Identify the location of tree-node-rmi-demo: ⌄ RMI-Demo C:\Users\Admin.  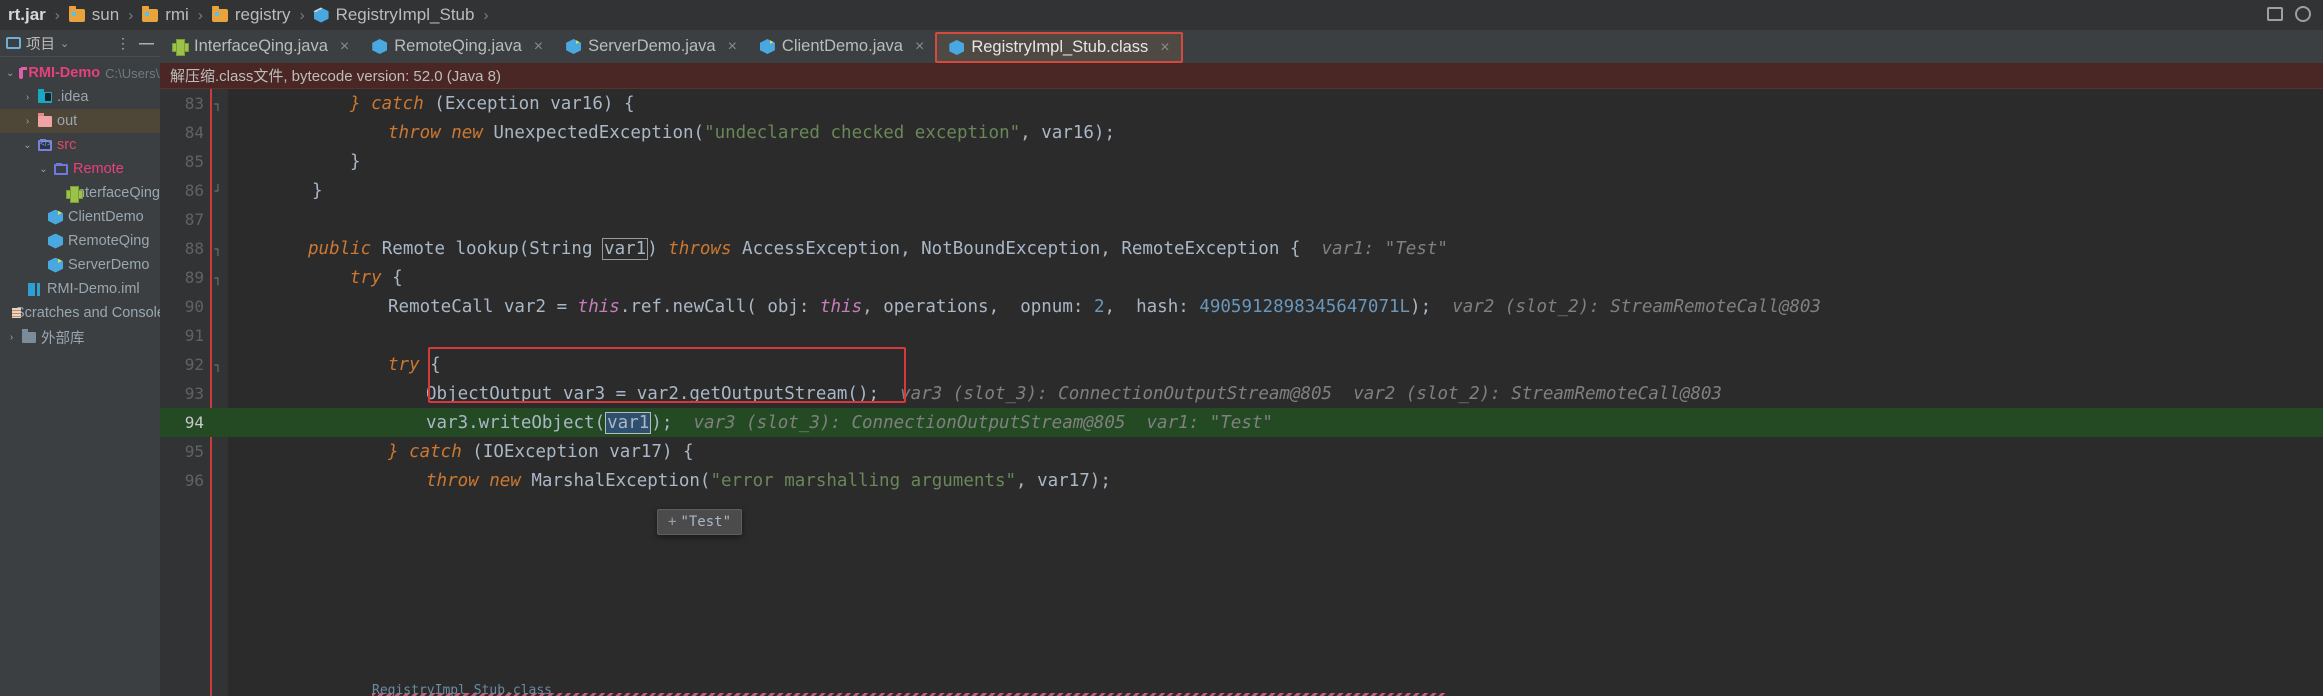
(98, 73).